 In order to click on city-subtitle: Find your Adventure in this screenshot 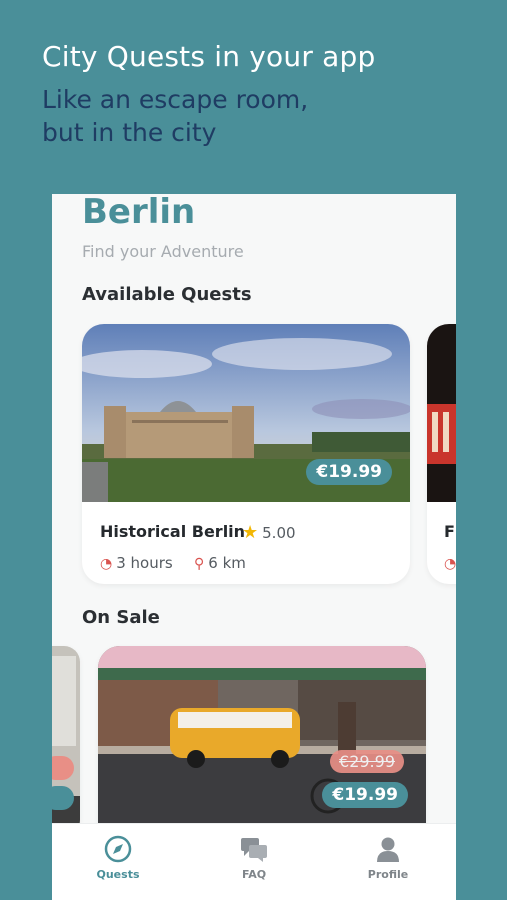, I will do `click(163, 251)`.